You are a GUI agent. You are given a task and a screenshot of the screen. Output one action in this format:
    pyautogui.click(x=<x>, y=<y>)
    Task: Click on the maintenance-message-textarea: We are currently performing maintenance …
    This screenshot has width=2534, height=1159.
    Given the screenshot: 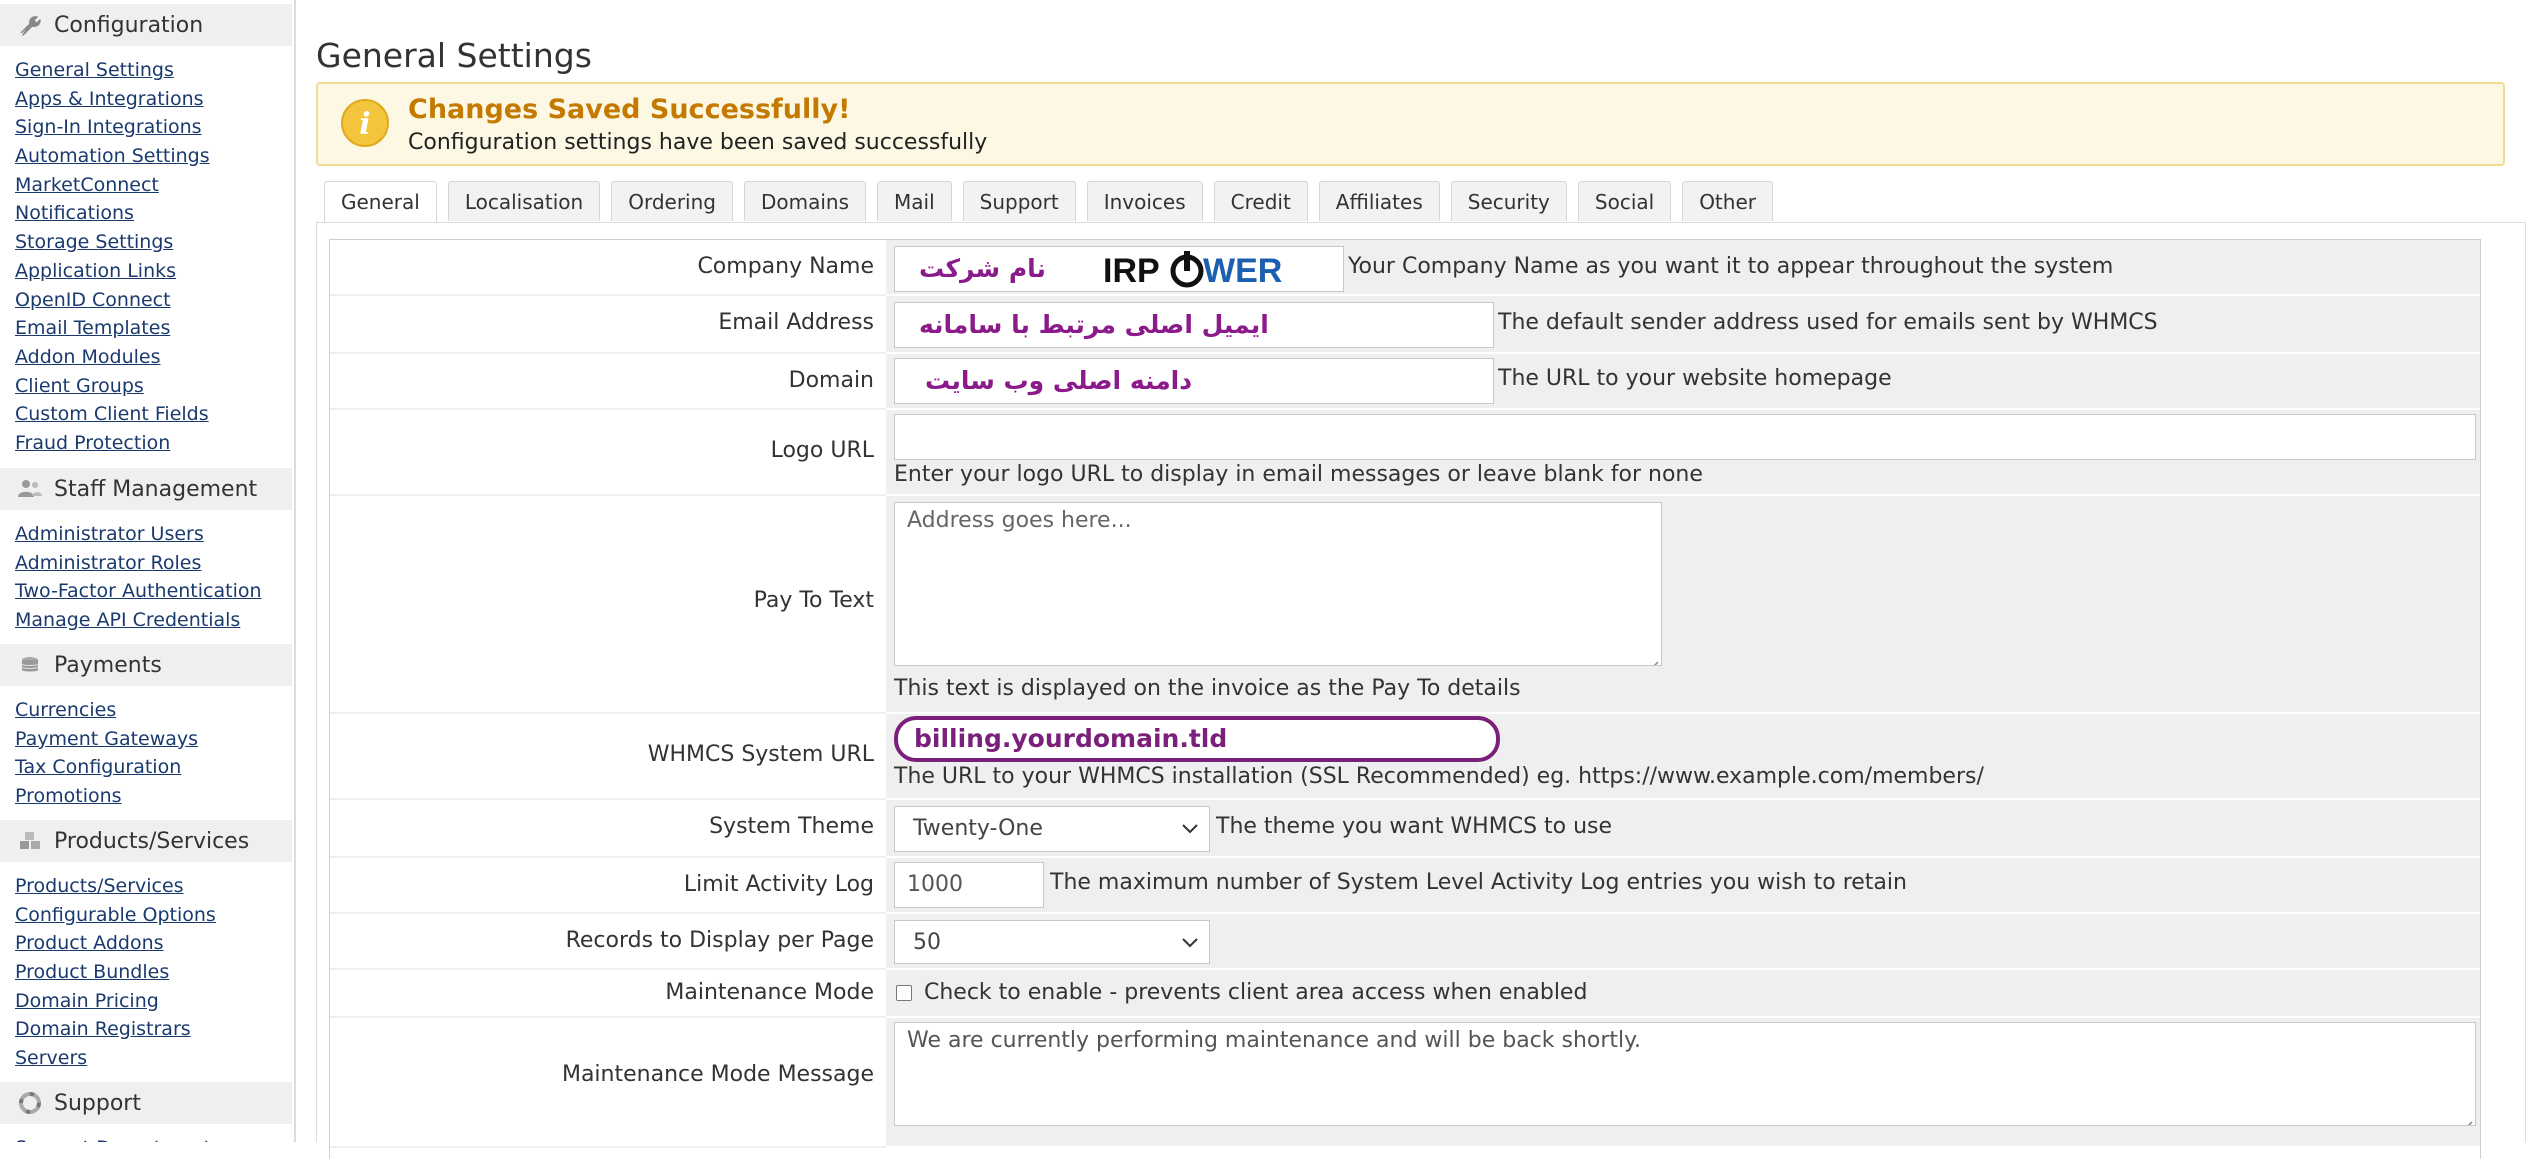 What is the action you would take?
    pyautogui.click(x=1685, y=1074)
    